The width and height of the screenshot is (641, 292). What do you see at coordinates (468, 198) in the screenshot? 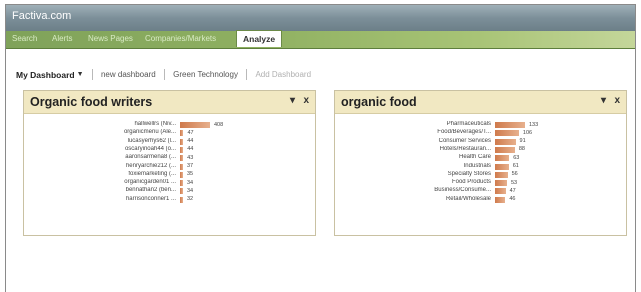
I see `bar-label: Retail/Wholesale` at bounding box center [468, 198].